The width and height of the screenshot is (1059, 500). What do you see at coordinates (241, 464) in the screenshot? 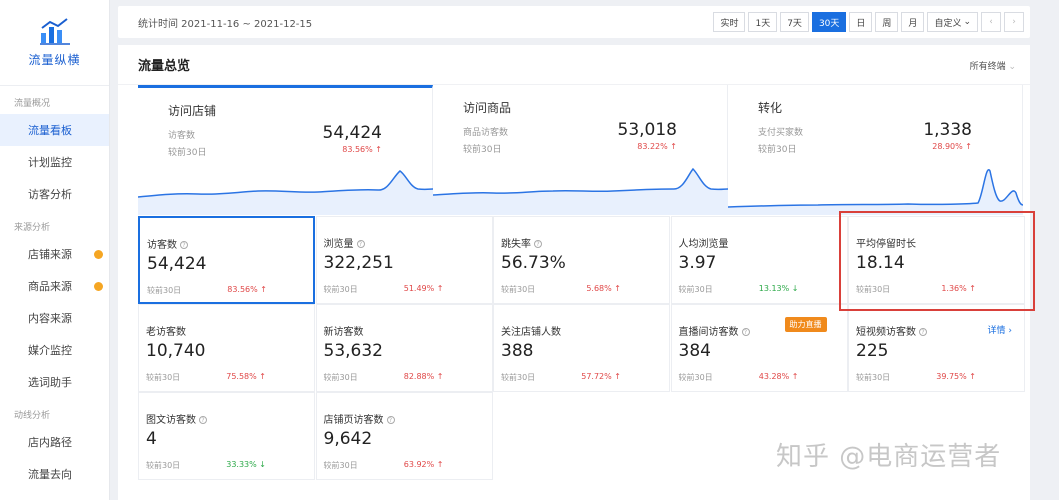
I see `metric-change-value: 33.33%` at bounding box center [241, 464].